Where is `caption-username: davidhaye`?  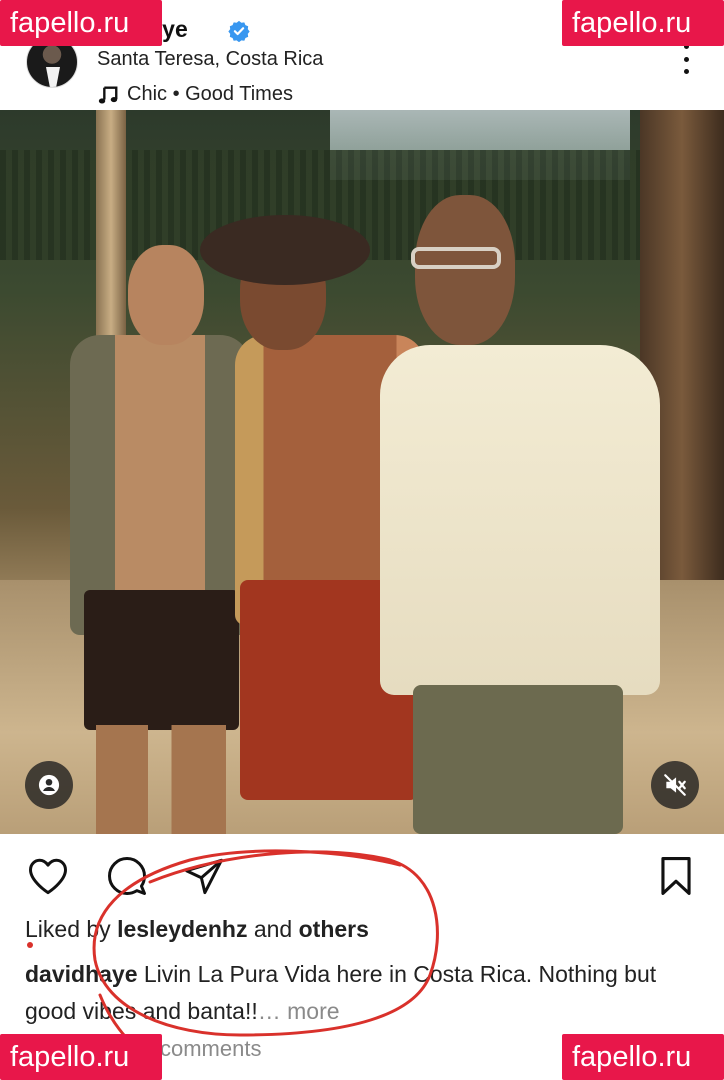 caption-username: davidhaye is located at coordinates (81, 974).